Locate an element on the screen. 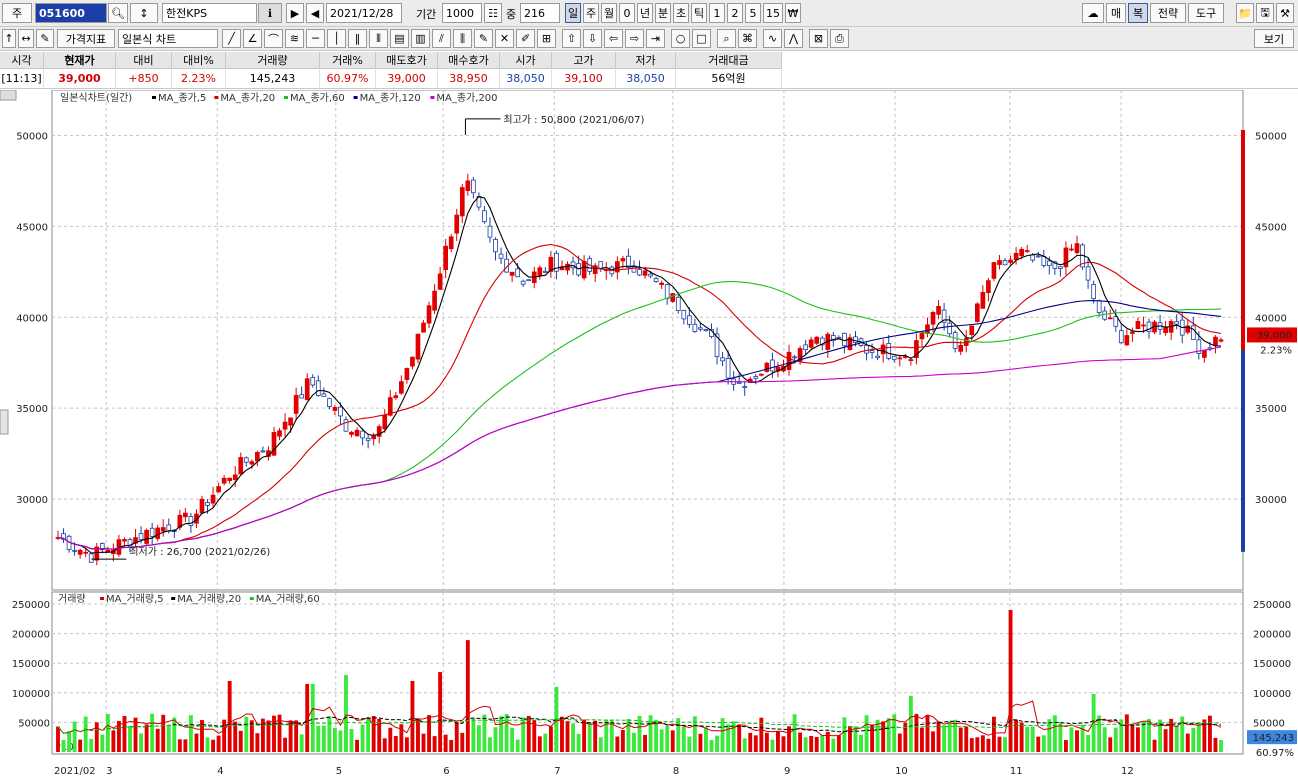 The width and height of the screenshot is (1298, 776). quote-value: 145,243 is located at coordinates (273, 79).